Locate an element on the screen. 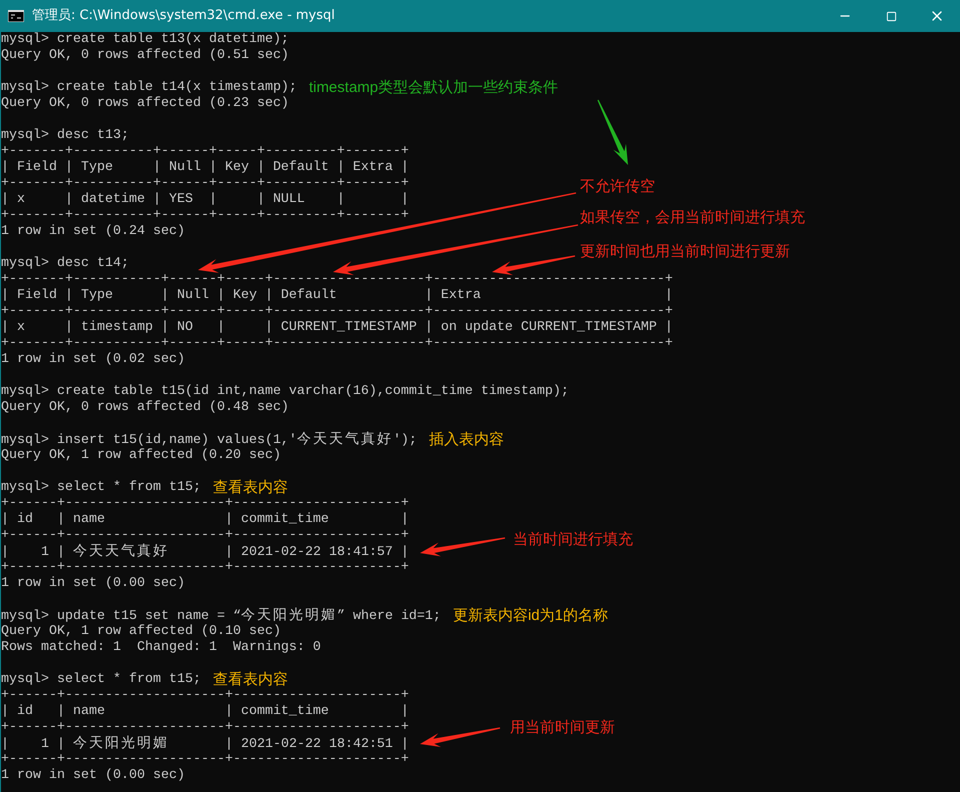  console-line: Rows matched: 1 Changed: 1 Warnings: 0 is located at coordinates (161, 648).